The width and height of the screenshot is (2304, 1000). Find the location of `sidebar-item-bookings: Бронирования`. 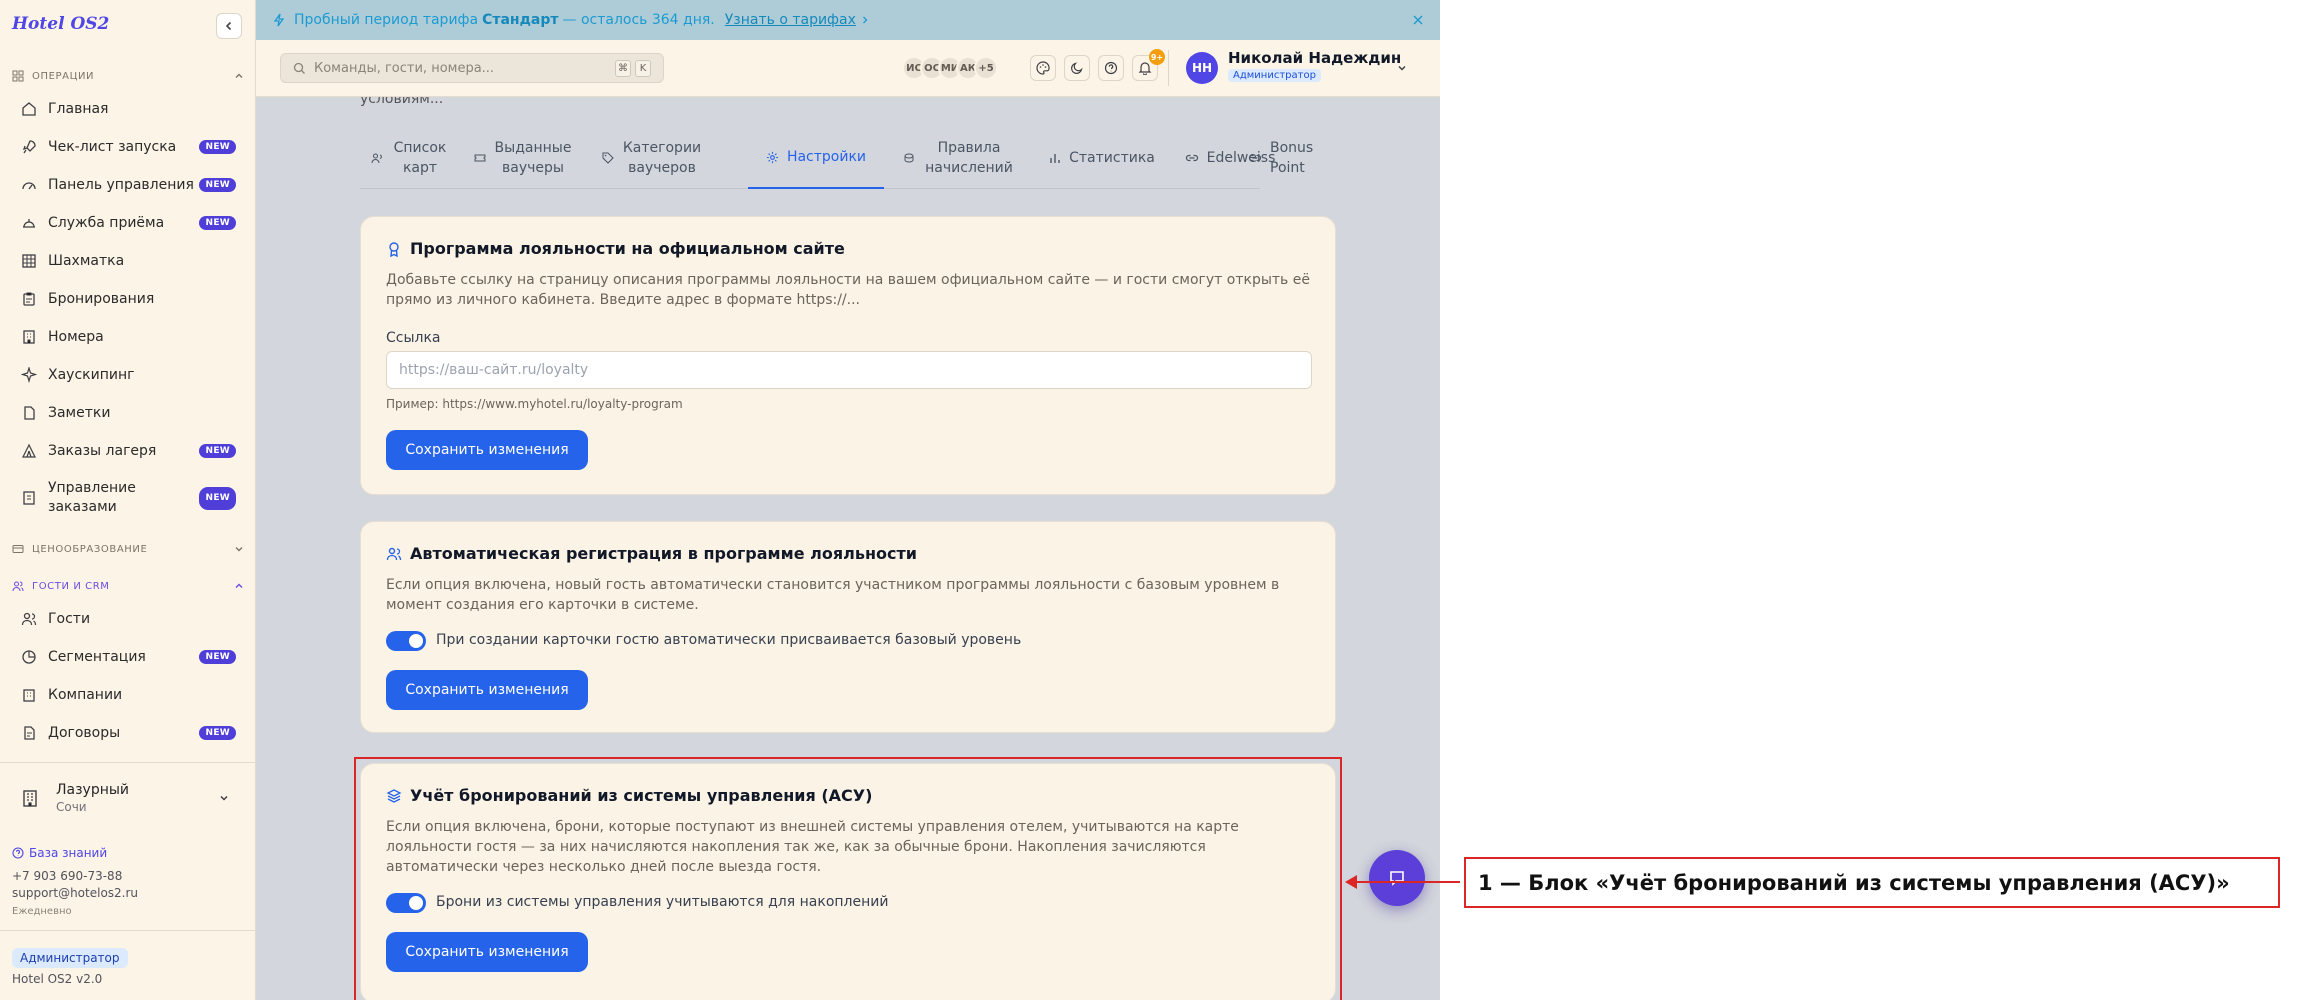

sidebar-item-bookings: Бронирования is located at coordinates (128, 299).